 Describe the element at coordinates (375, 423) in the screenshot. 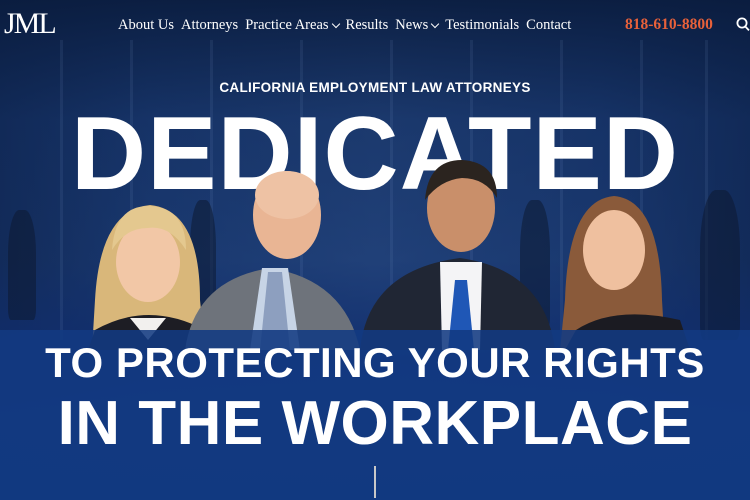

I see `hero-tagline-line2: IN THE WORKPLACE` at that location.